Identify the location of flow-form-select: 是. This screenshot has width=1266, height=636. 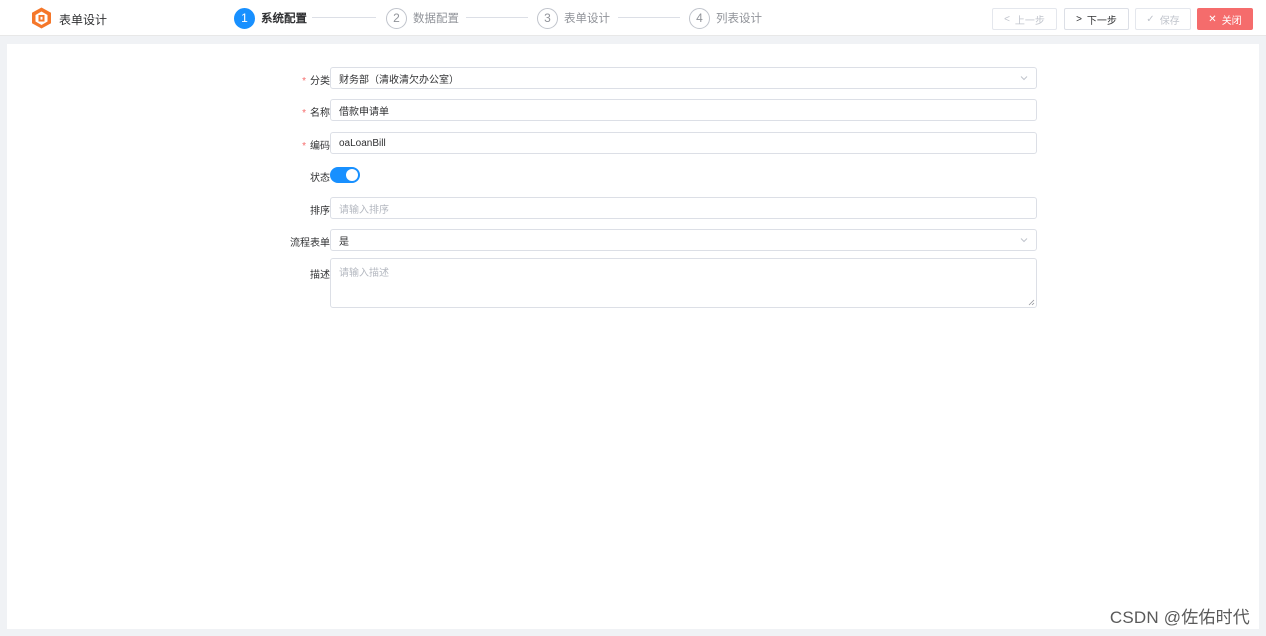
(683, 240).